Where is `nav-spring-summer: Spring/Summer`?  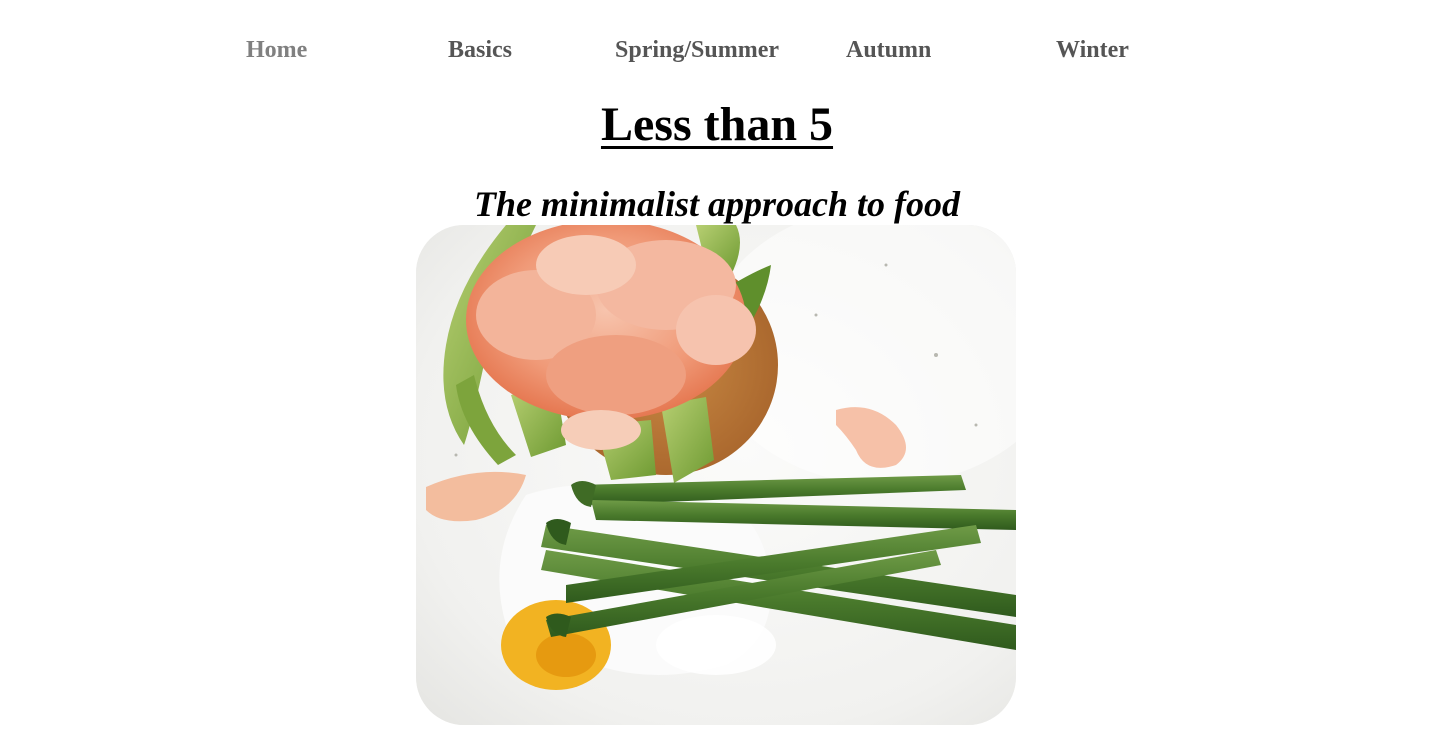 nav-spring-summer: Spring/Summer is located at coordinates (697, 50).